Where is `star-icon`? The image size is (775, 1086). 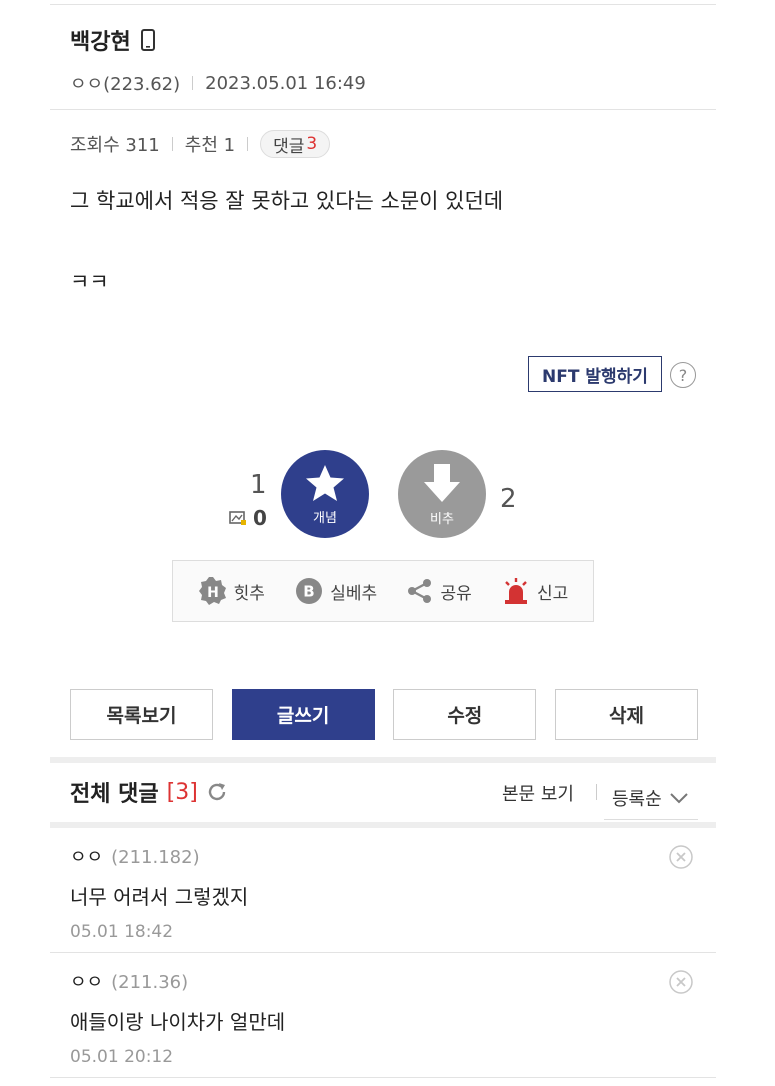 star-icon is located at coordinates (325, 482).